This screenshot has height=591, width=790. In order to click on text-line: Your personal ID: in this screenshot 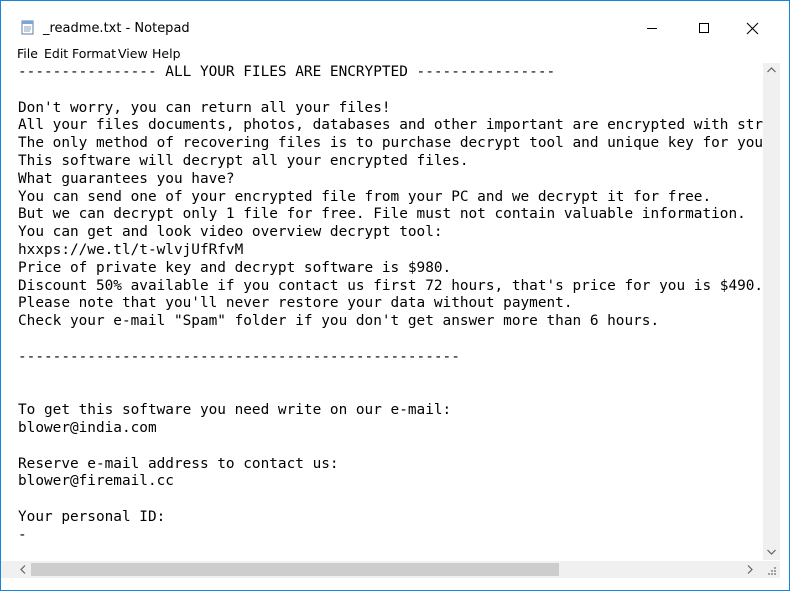, I will do `click(92, 516)`.